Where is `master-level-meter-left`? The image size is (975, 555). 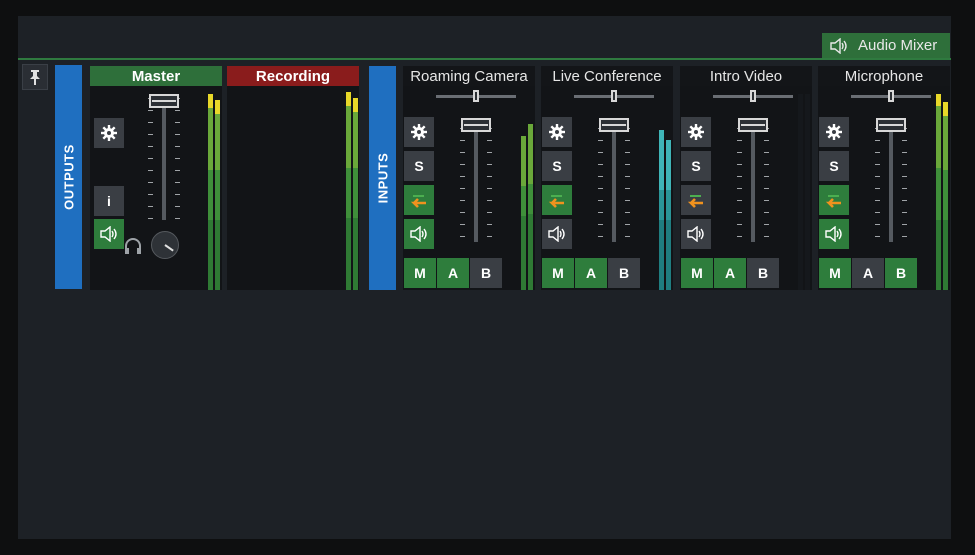
master-level-meter-left is located at coordinates (210, 192).